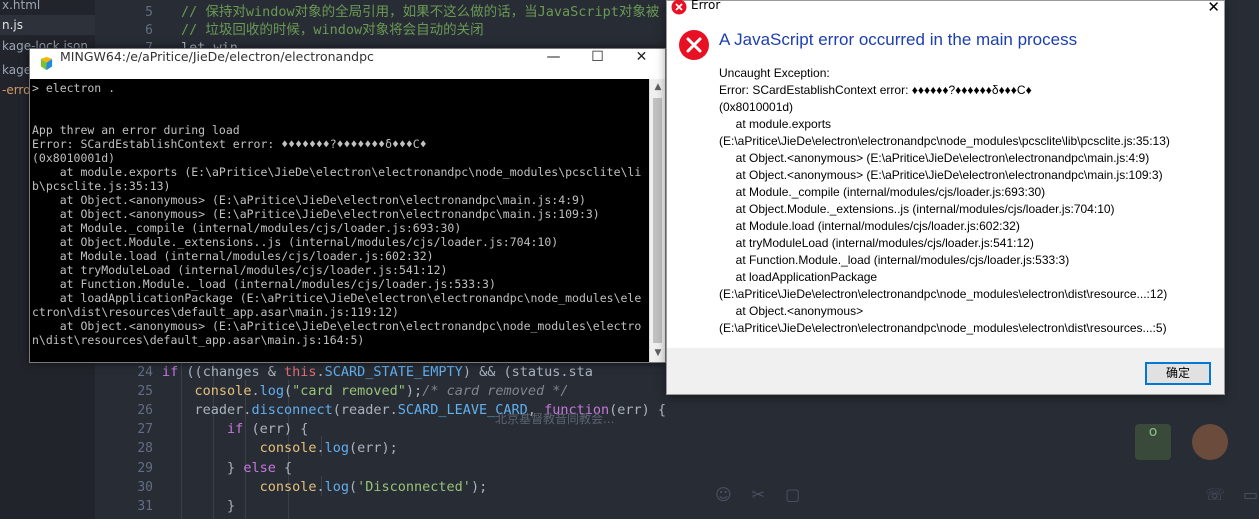 The height and width of the screenshot is (519, 1259). I want to click on message-line: at module.exports, so click(775, 124).